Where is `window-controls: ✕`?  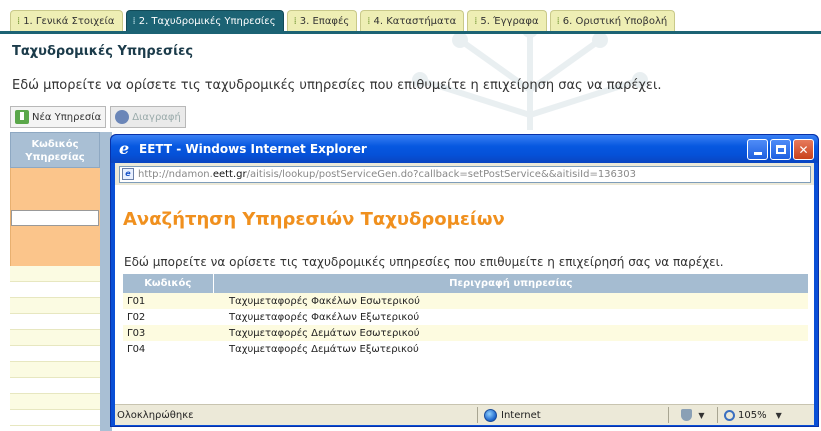
window-controls: ✕ is located at coordinates (780, 149).